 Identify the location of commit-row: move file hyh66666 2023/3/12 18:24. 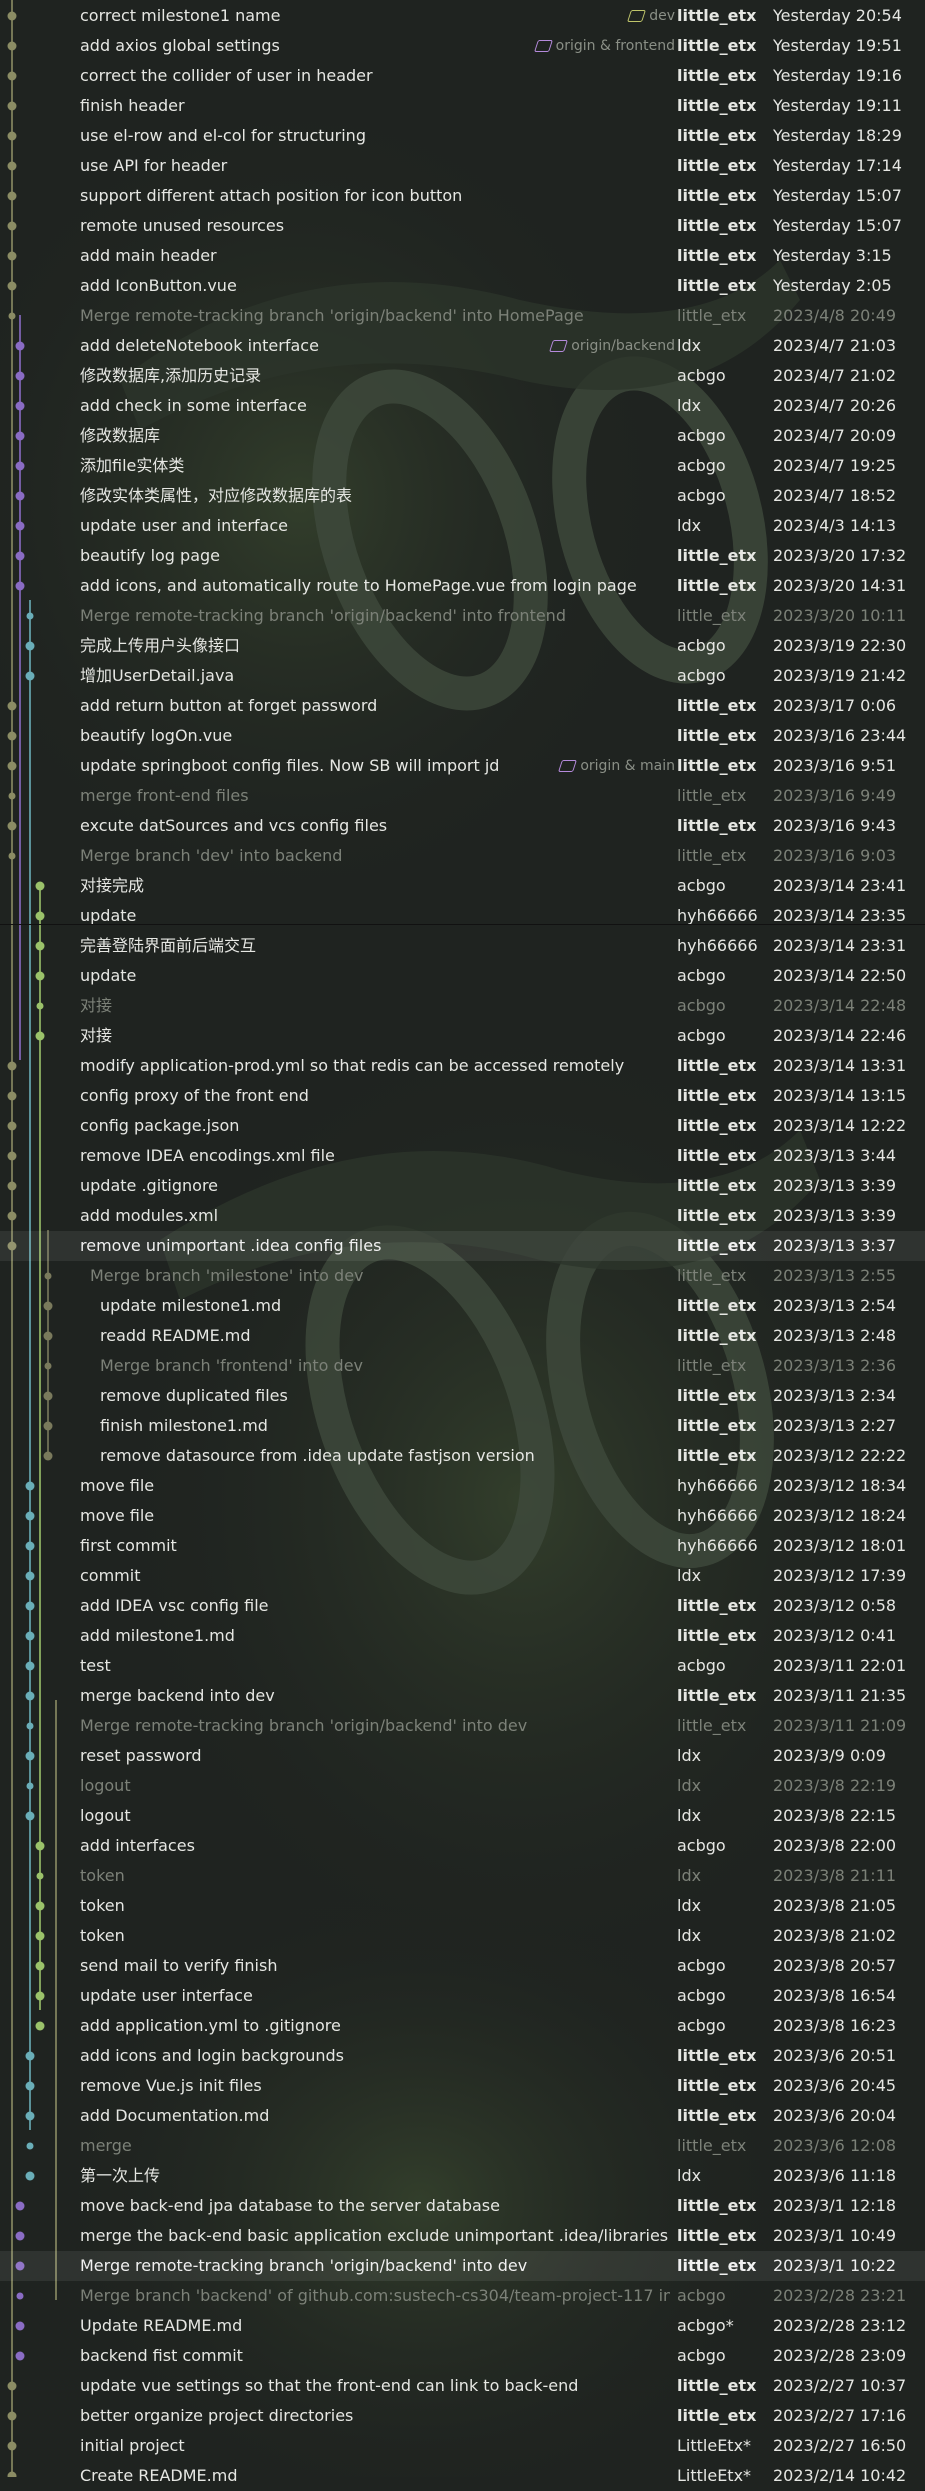
(462, 1516).